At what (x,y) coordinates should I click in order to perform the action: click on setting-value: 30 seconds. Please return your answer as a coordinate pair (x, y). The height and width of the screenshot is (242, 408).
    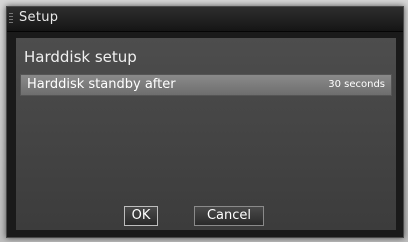
    Looking at the image, I should click on (356, 84).